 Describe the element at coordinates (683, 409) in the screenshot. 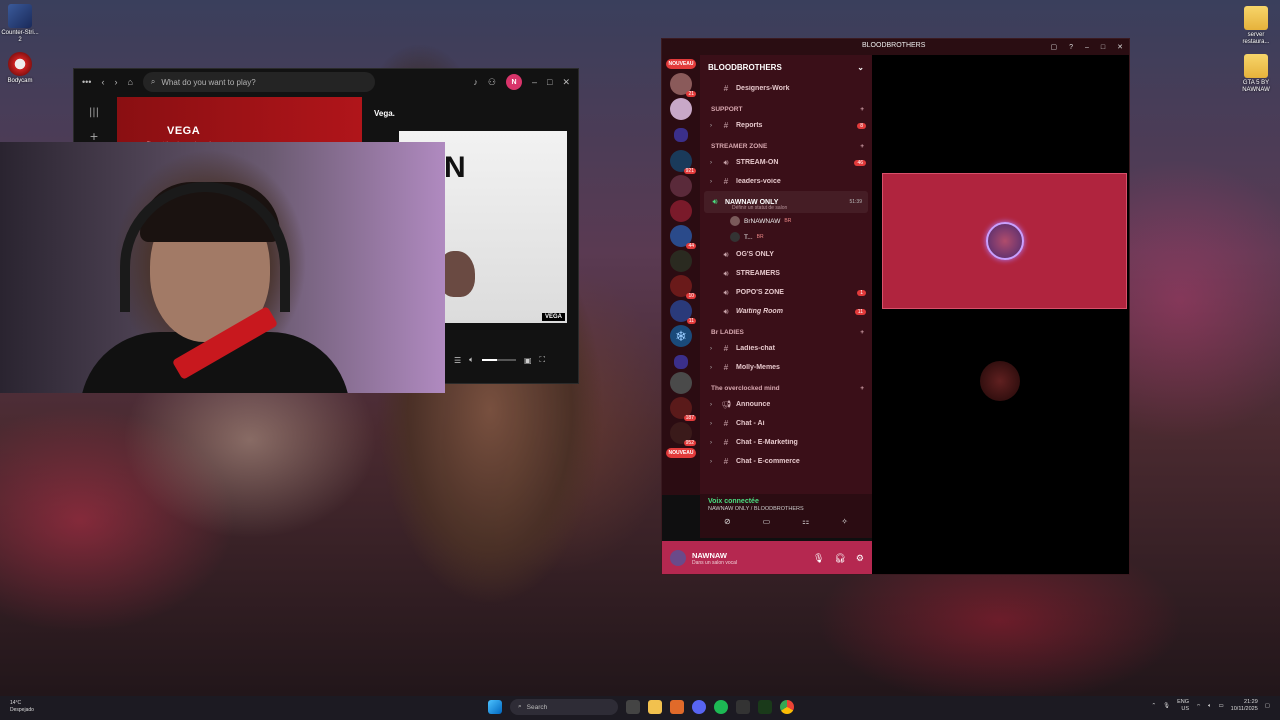

I see `server-icon: 187` at that location.